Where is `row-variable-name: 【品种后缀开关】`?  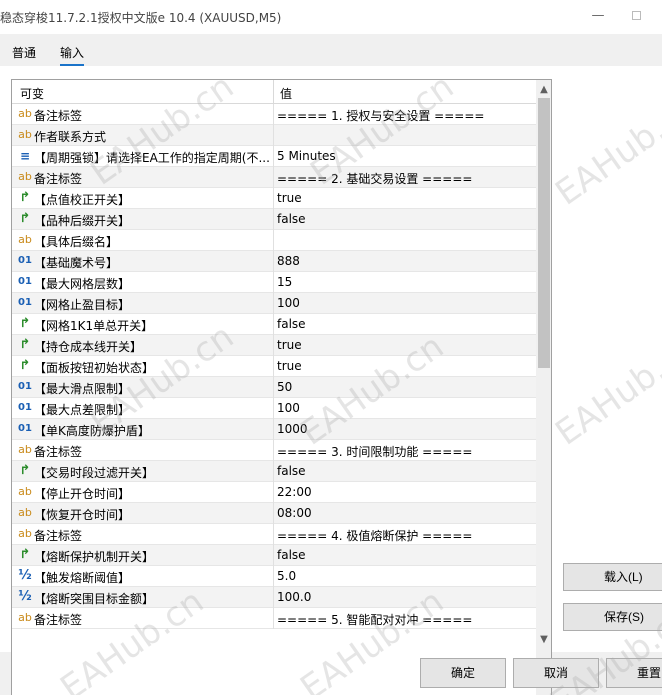 row-variable-name: 【品种后缀开关】 is located at coordinates (82, 221).